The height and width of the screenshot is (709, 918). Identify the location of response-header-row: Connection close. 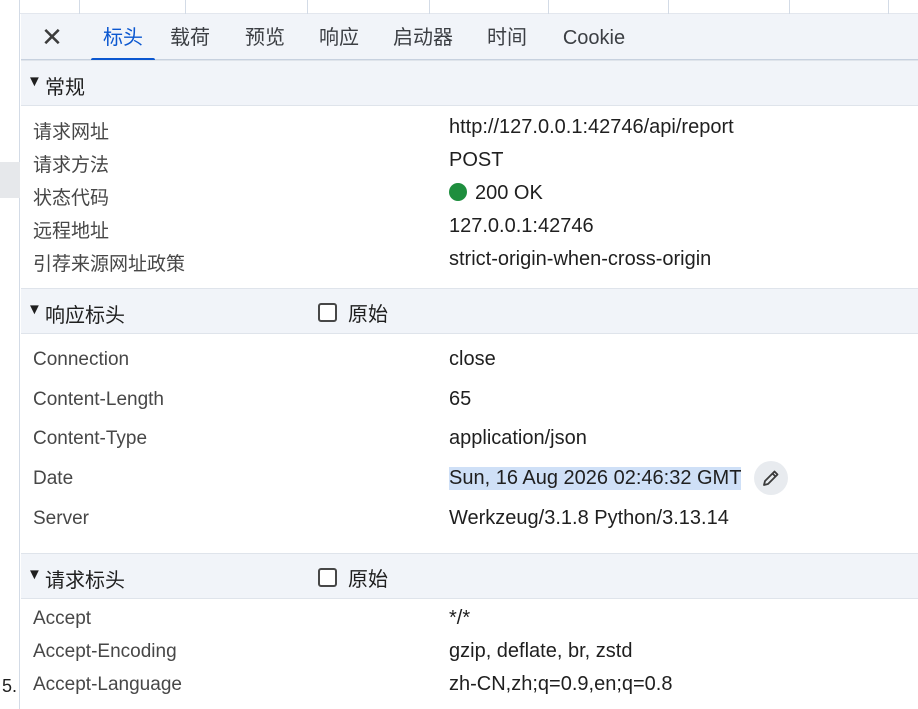
(469, 361).